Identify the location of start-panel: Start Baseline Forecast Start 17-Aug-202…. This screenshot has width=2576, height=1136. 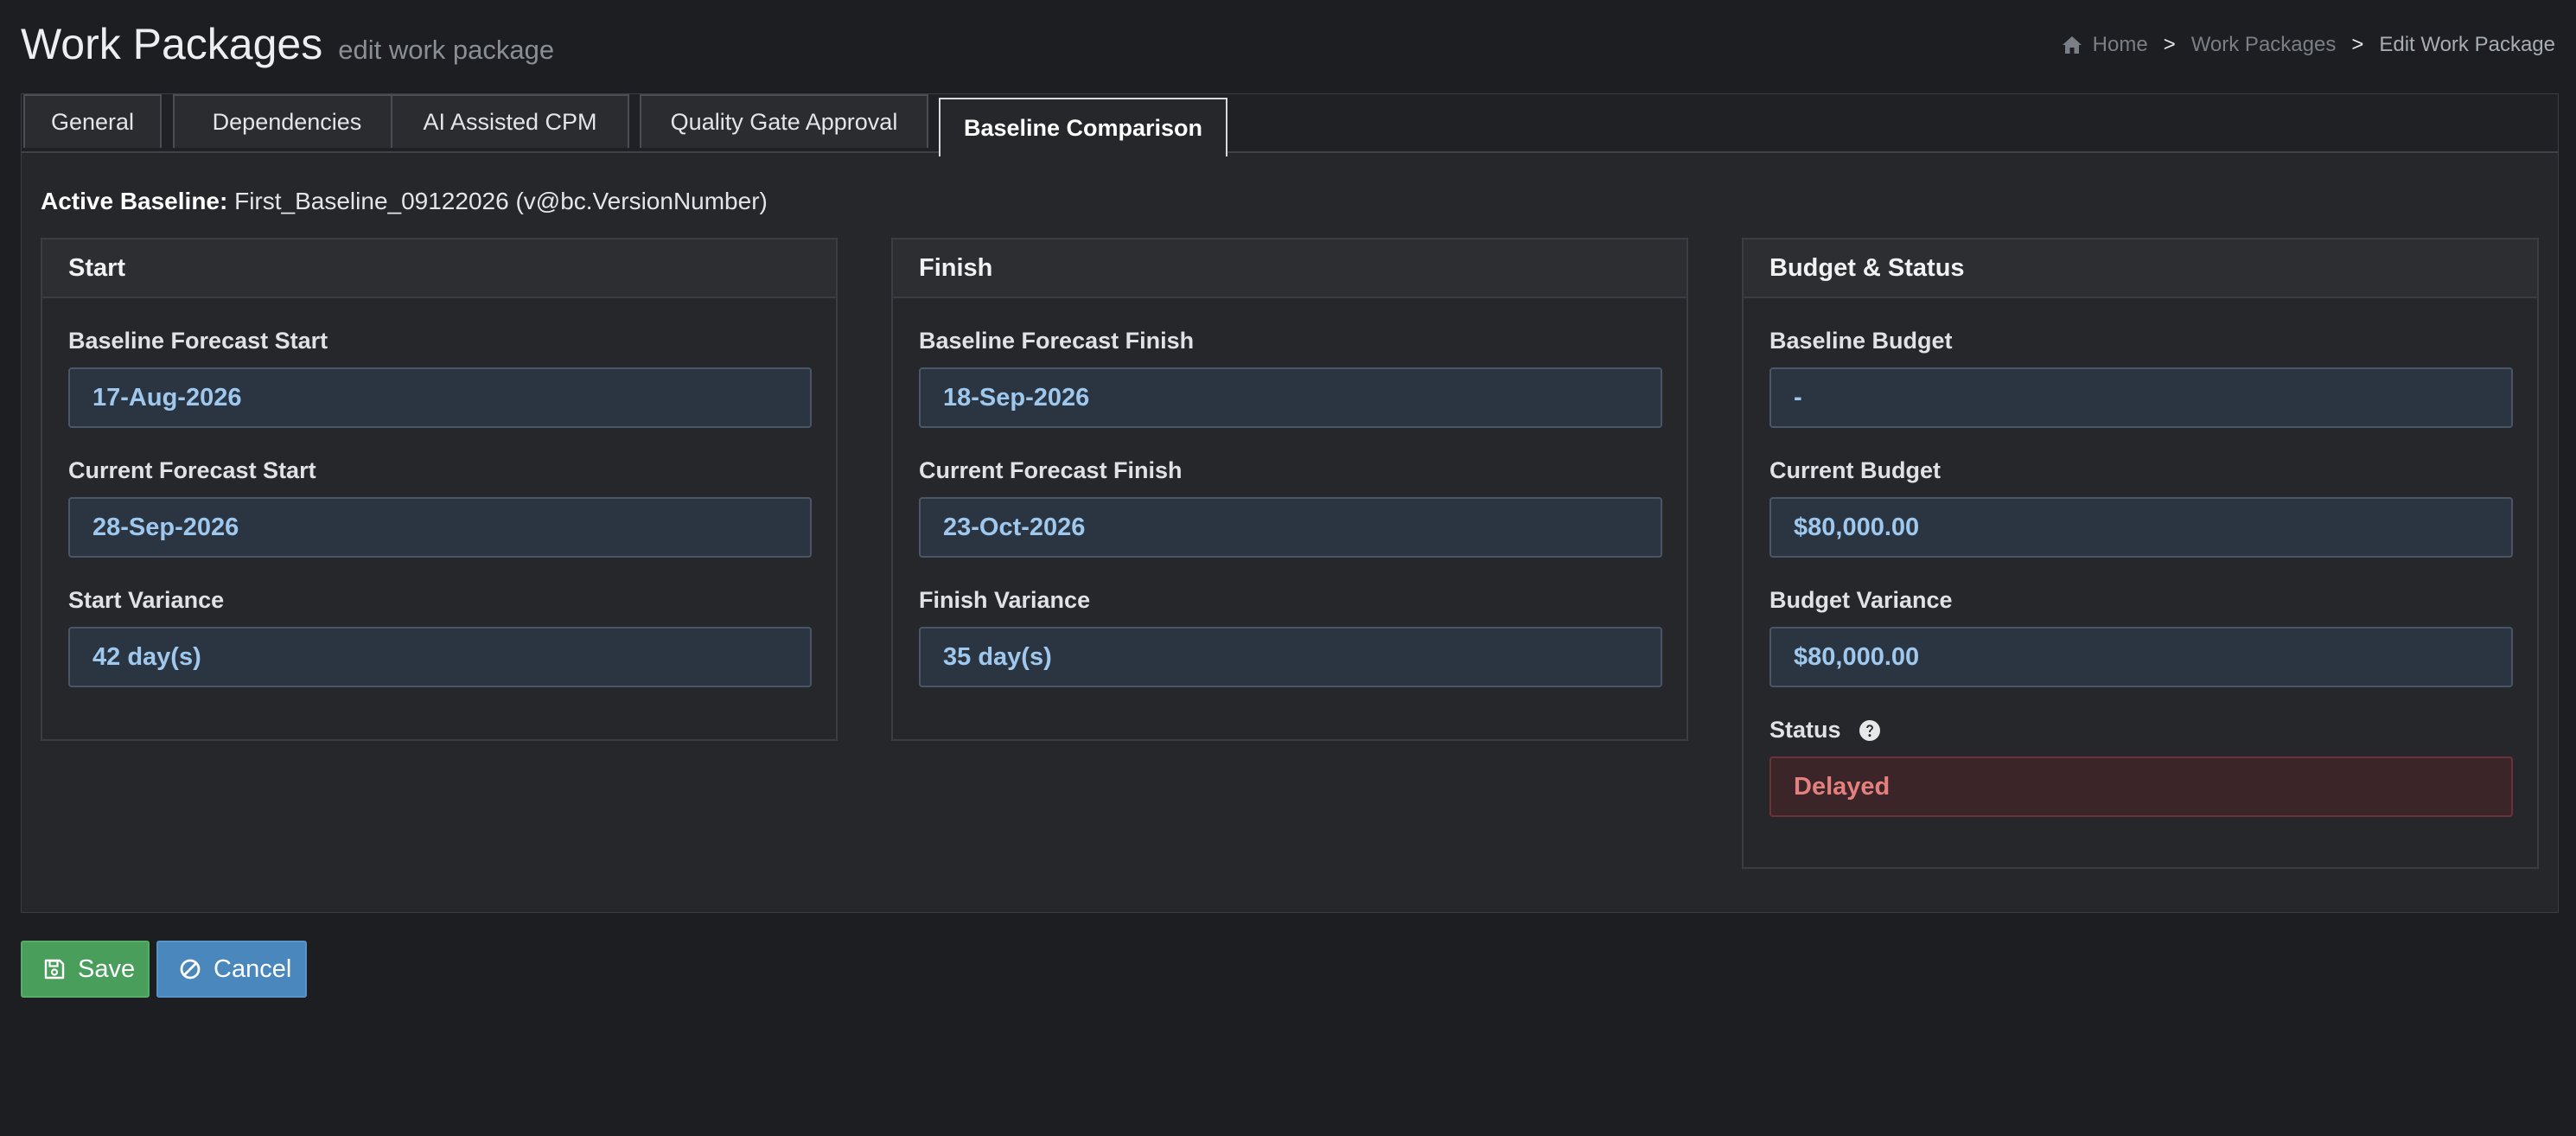
(439, 489).